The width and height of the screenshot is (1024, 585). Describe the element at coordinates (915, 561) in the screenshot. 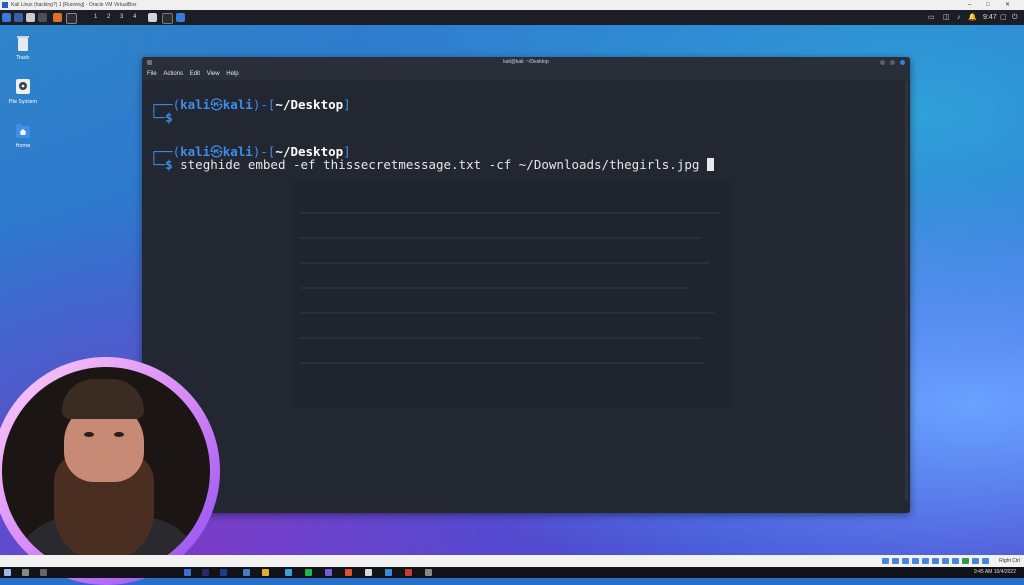

I see `network-icon` at that location.